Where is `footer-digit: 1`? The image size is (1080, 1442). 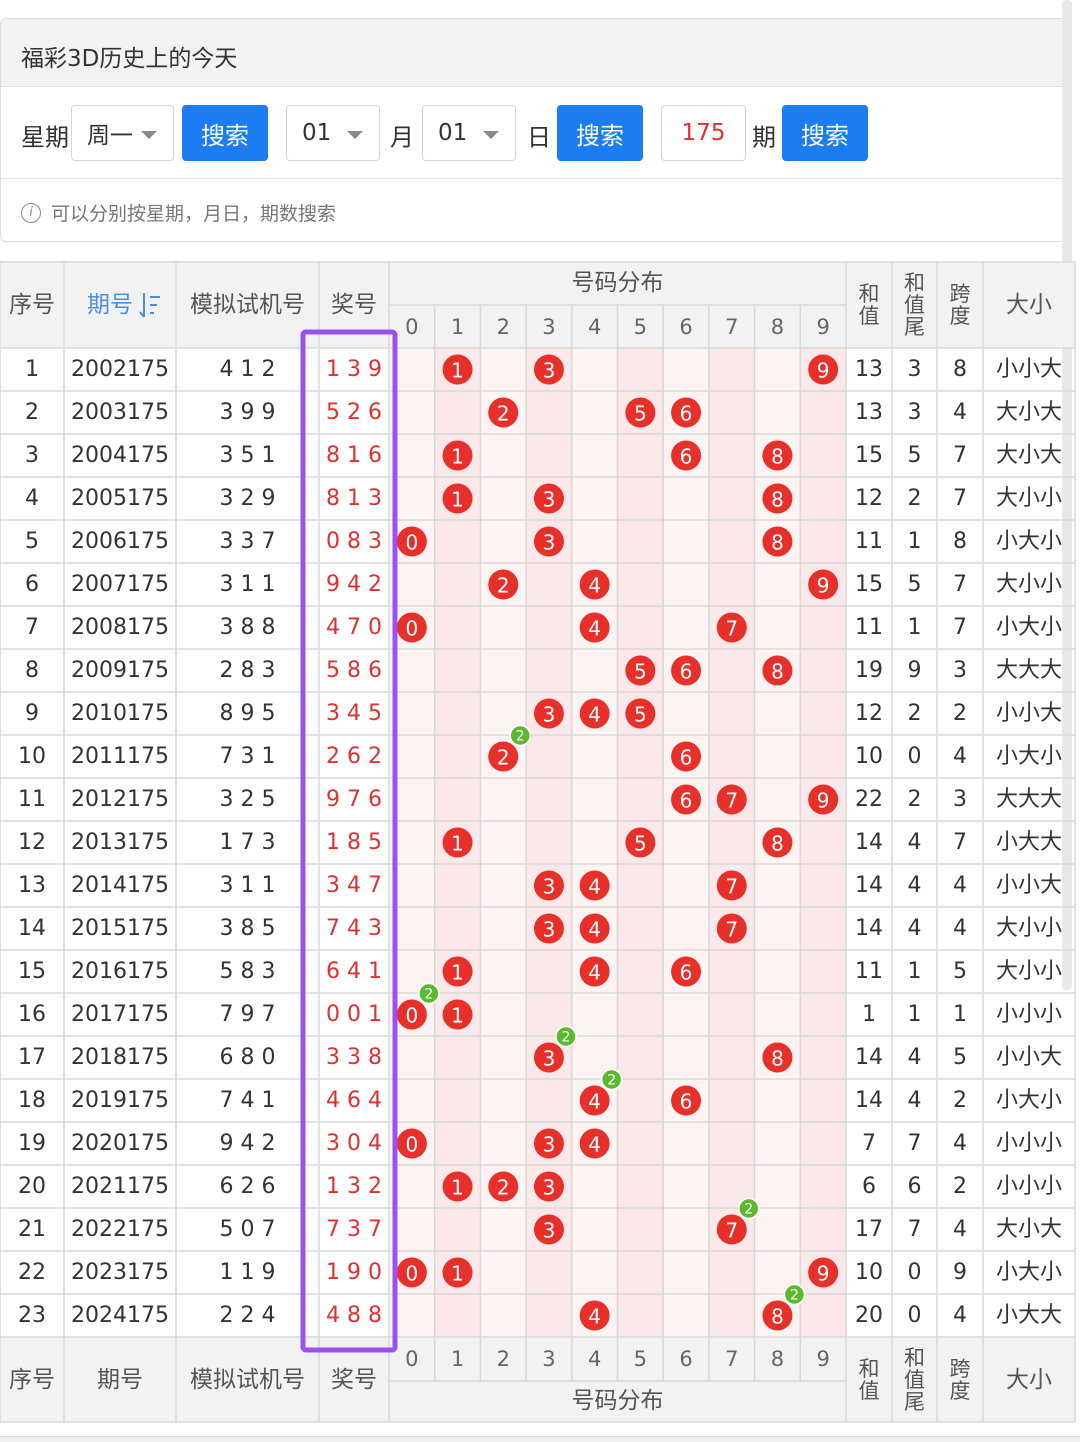 footer-digit: 1 is located at coordinates (457, 1359).